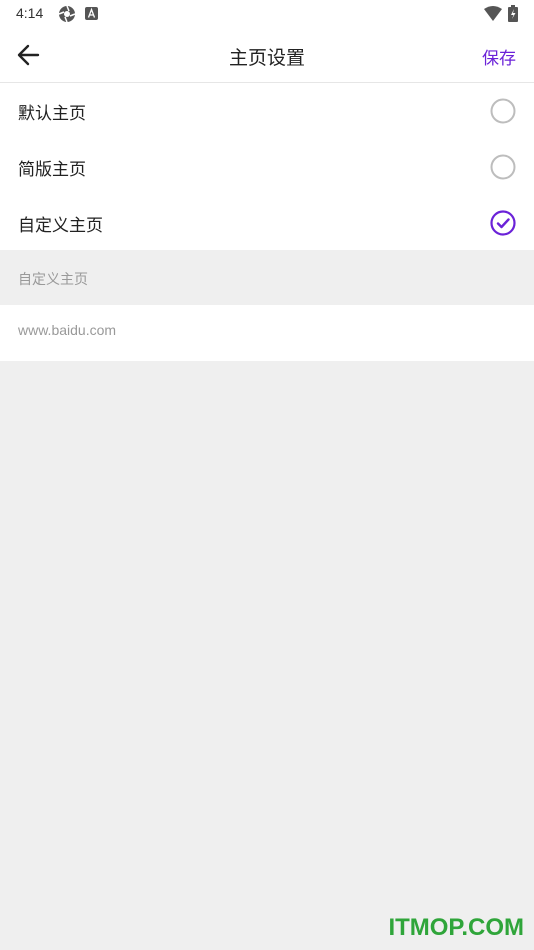 This screenshot has height=950, width=534. I want to click on app-a-icon, so click(91, 13).